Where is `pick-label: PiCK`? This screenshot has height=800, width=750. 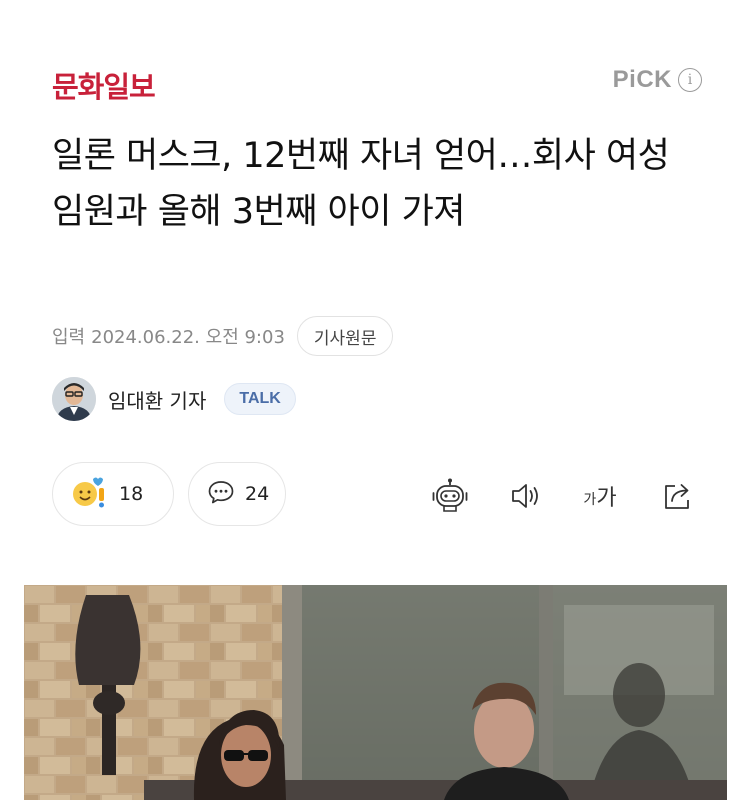 pick-label: PiCK is located at coordinates (642, 79).